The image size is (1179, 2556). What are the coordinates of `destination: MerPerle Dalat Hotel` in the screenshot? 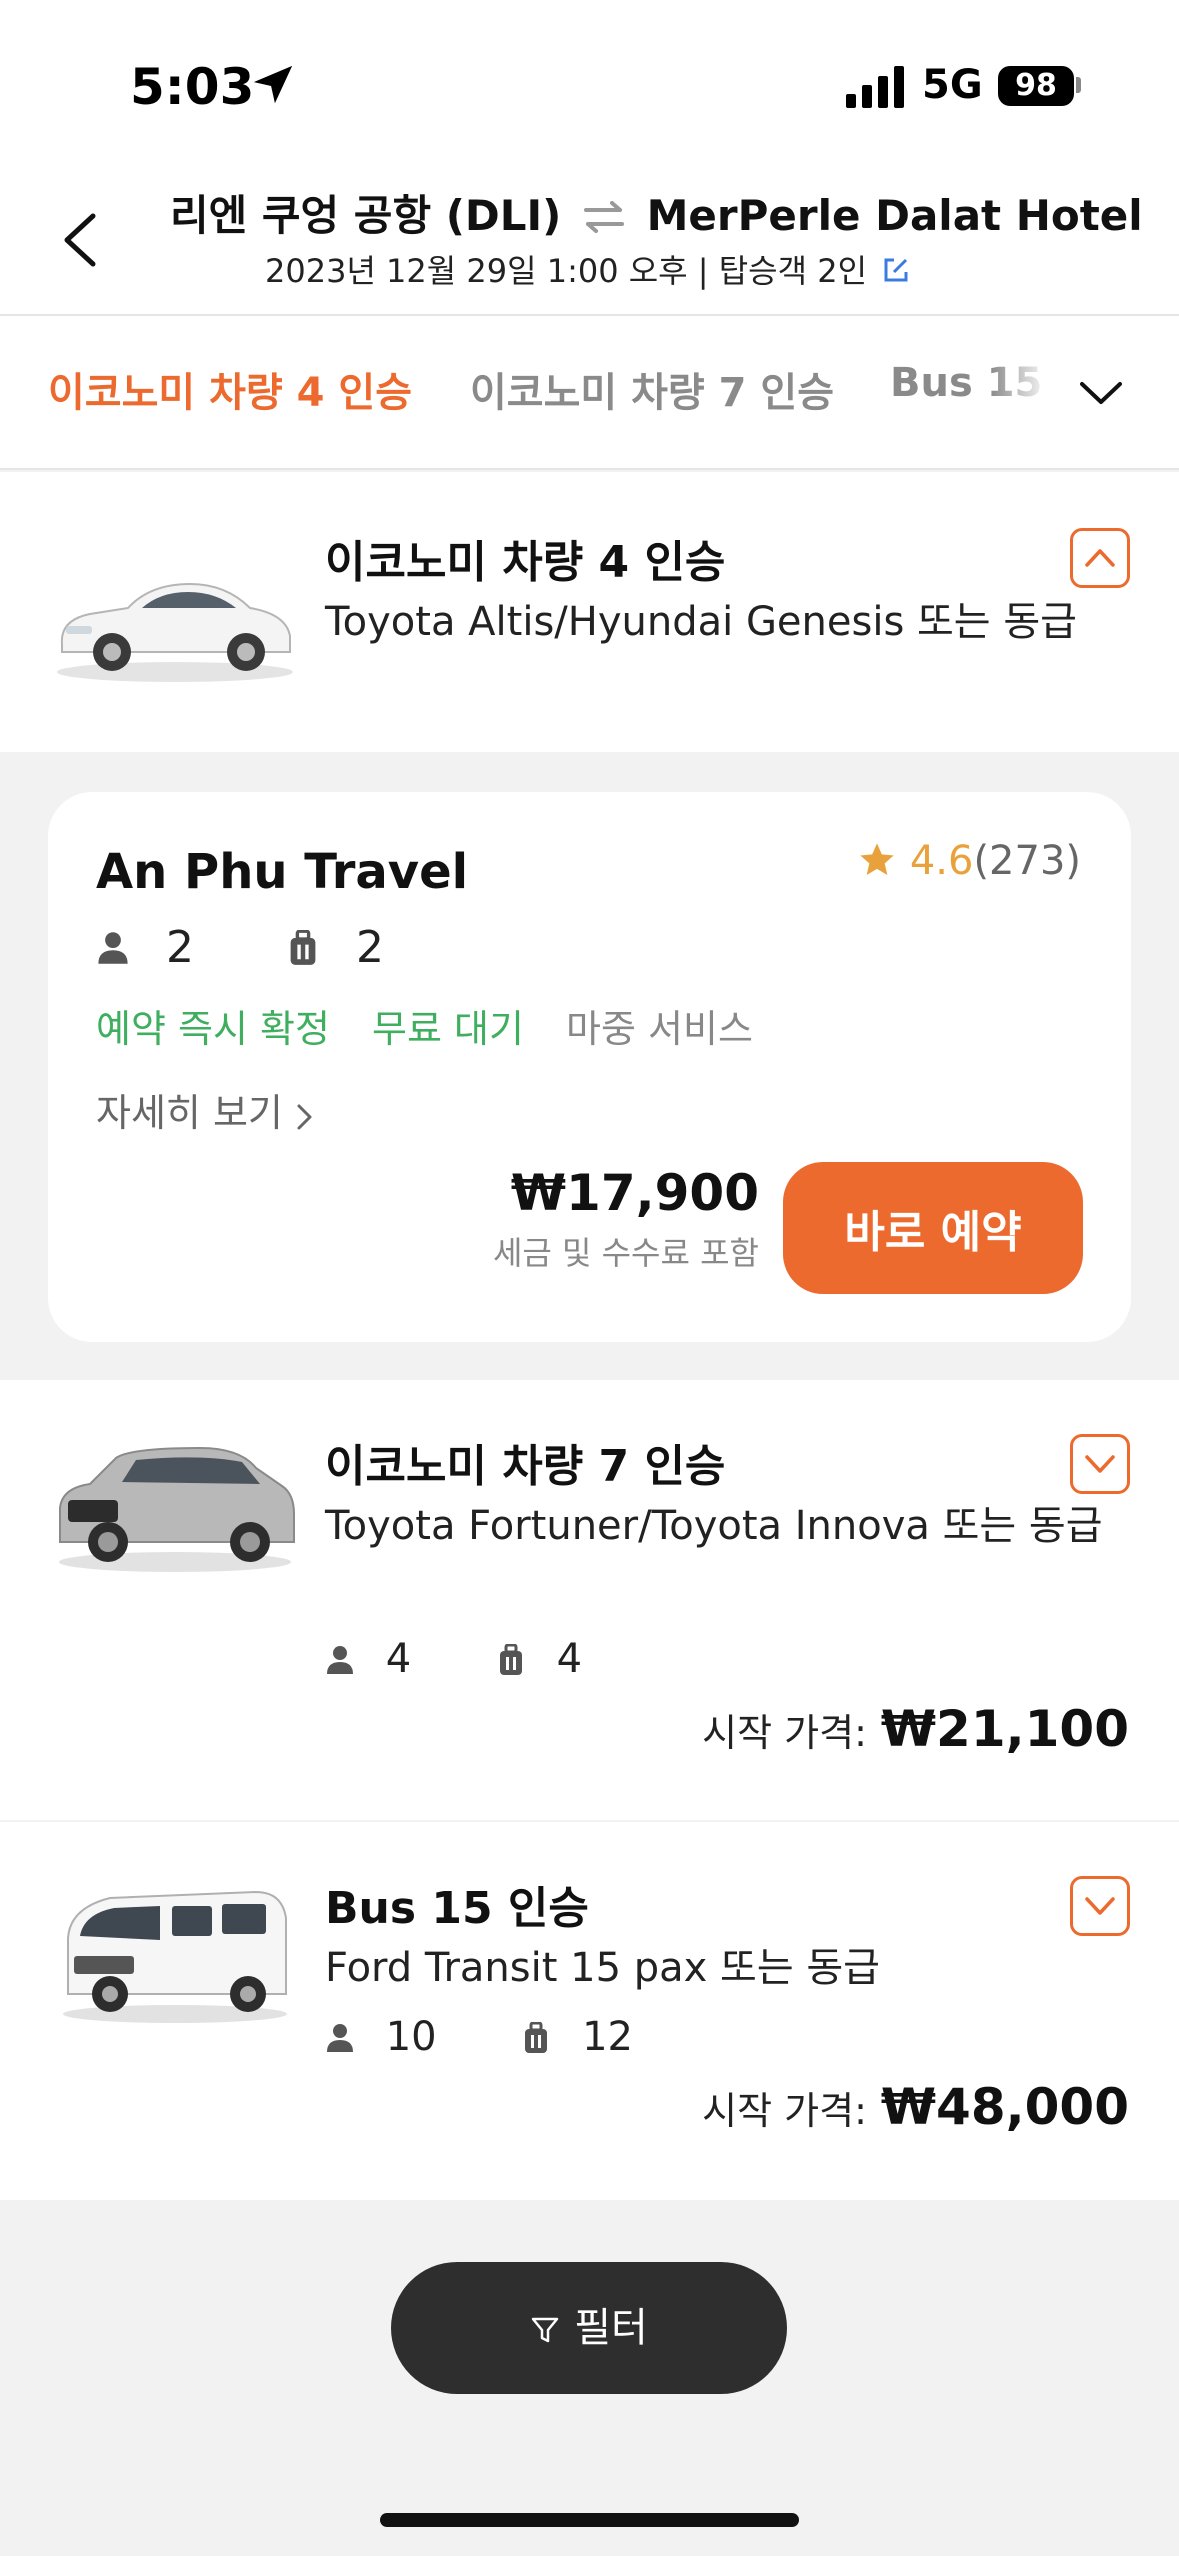 It's located at (894, 215).